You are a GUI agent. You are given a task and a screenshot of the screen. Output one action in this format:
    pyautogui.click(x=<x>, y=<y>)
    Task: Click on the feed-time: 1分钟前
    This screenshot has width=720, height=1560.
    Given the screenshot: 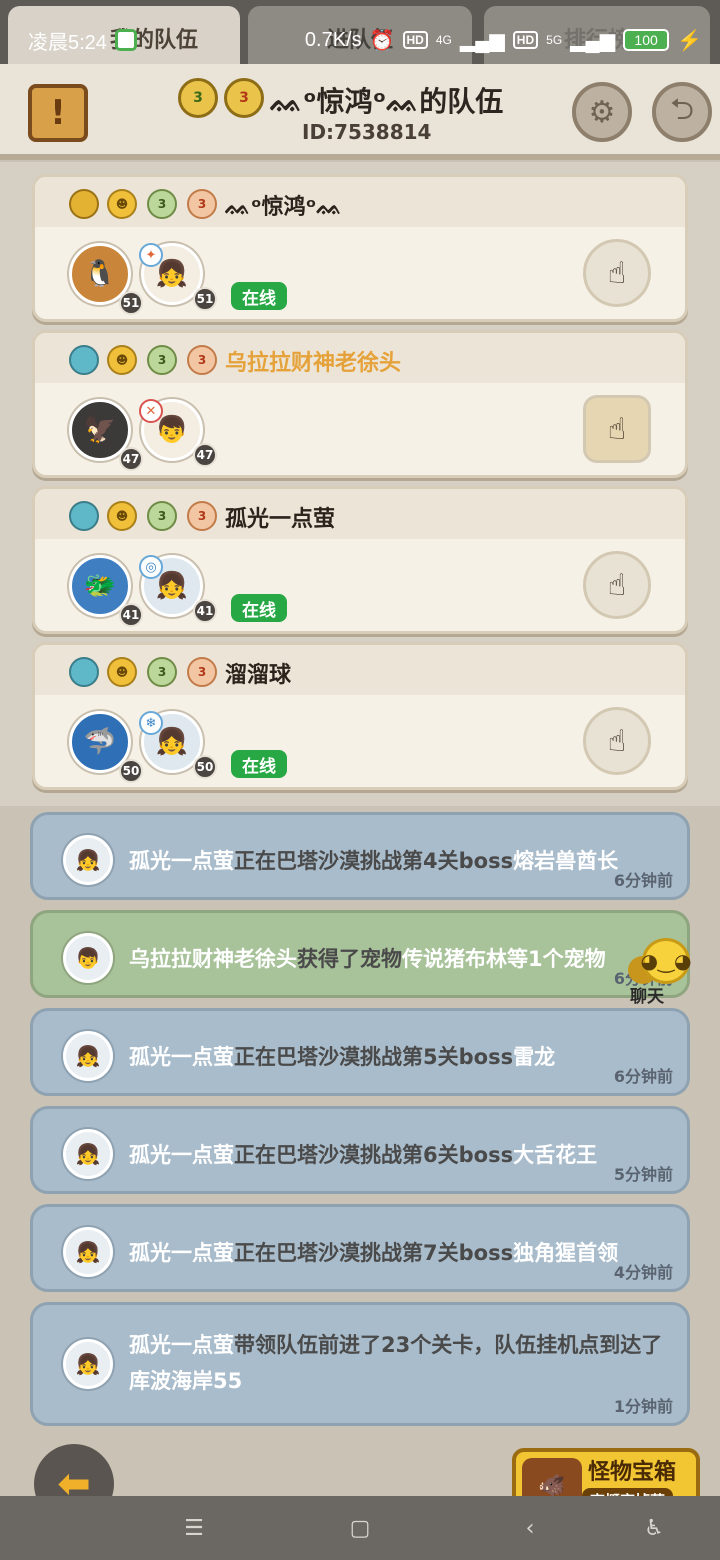 What is the action you would take?
    pyautogui.click(x=643, y=1406)
    